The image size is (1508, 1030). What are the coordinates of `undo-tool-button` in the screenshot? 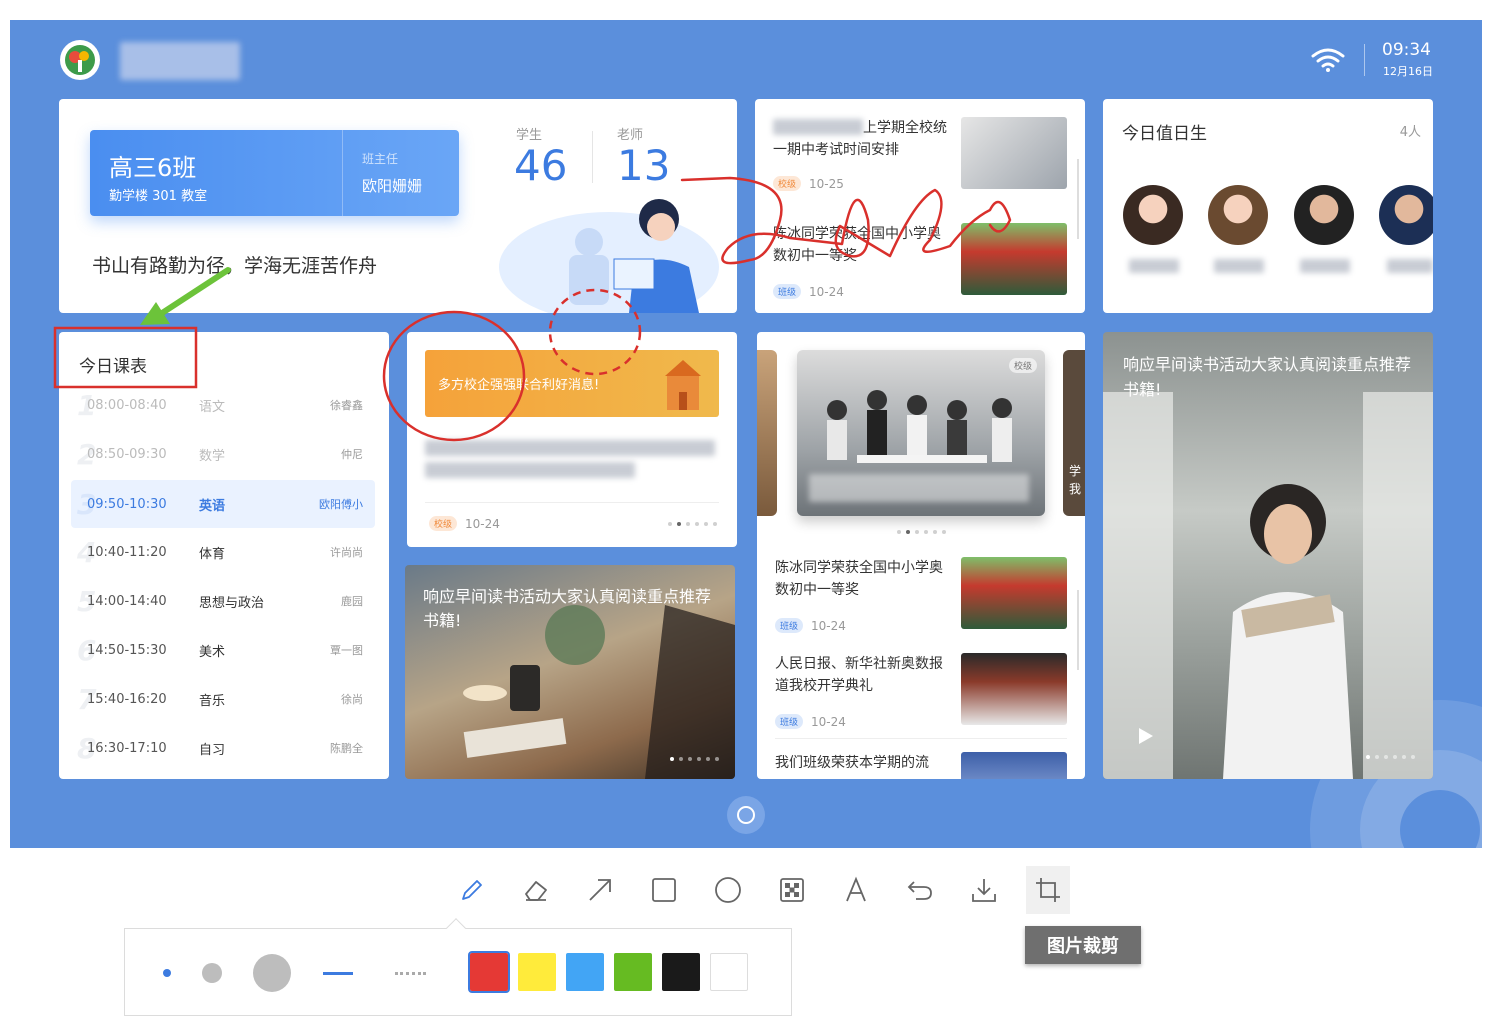 It's located at (920, 890).